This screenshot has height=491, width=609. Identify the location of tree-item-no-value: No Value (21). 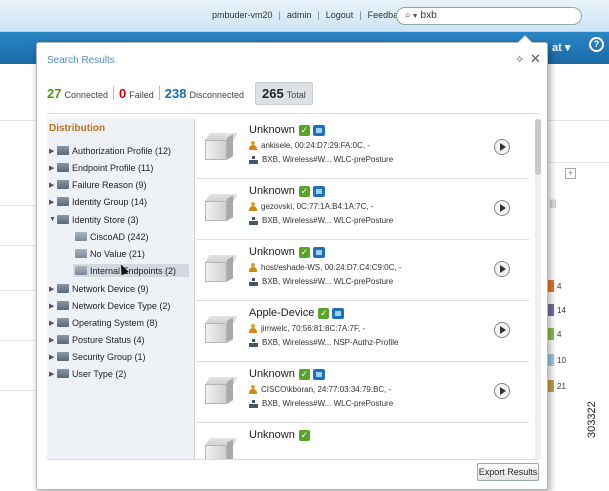
(110, 253).